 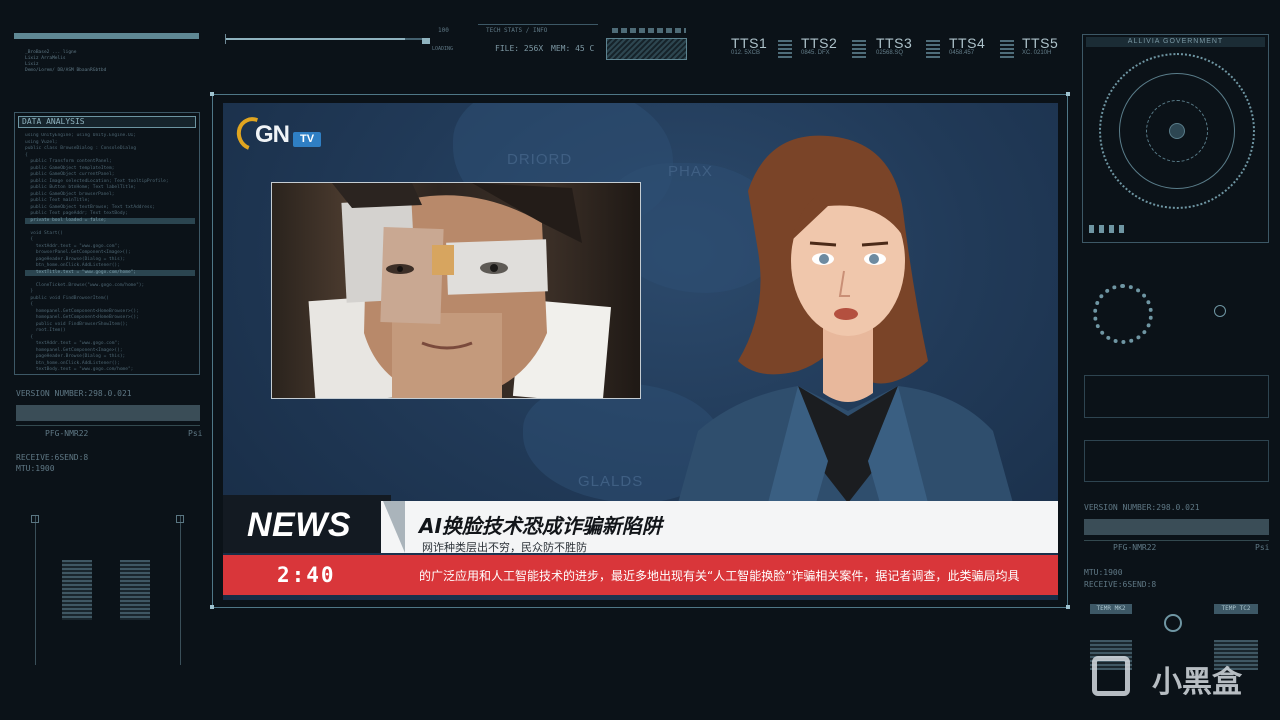 I want to click on right-version-number: VERSION NUMBER:298.0.021, so click(x=1142, y=507).